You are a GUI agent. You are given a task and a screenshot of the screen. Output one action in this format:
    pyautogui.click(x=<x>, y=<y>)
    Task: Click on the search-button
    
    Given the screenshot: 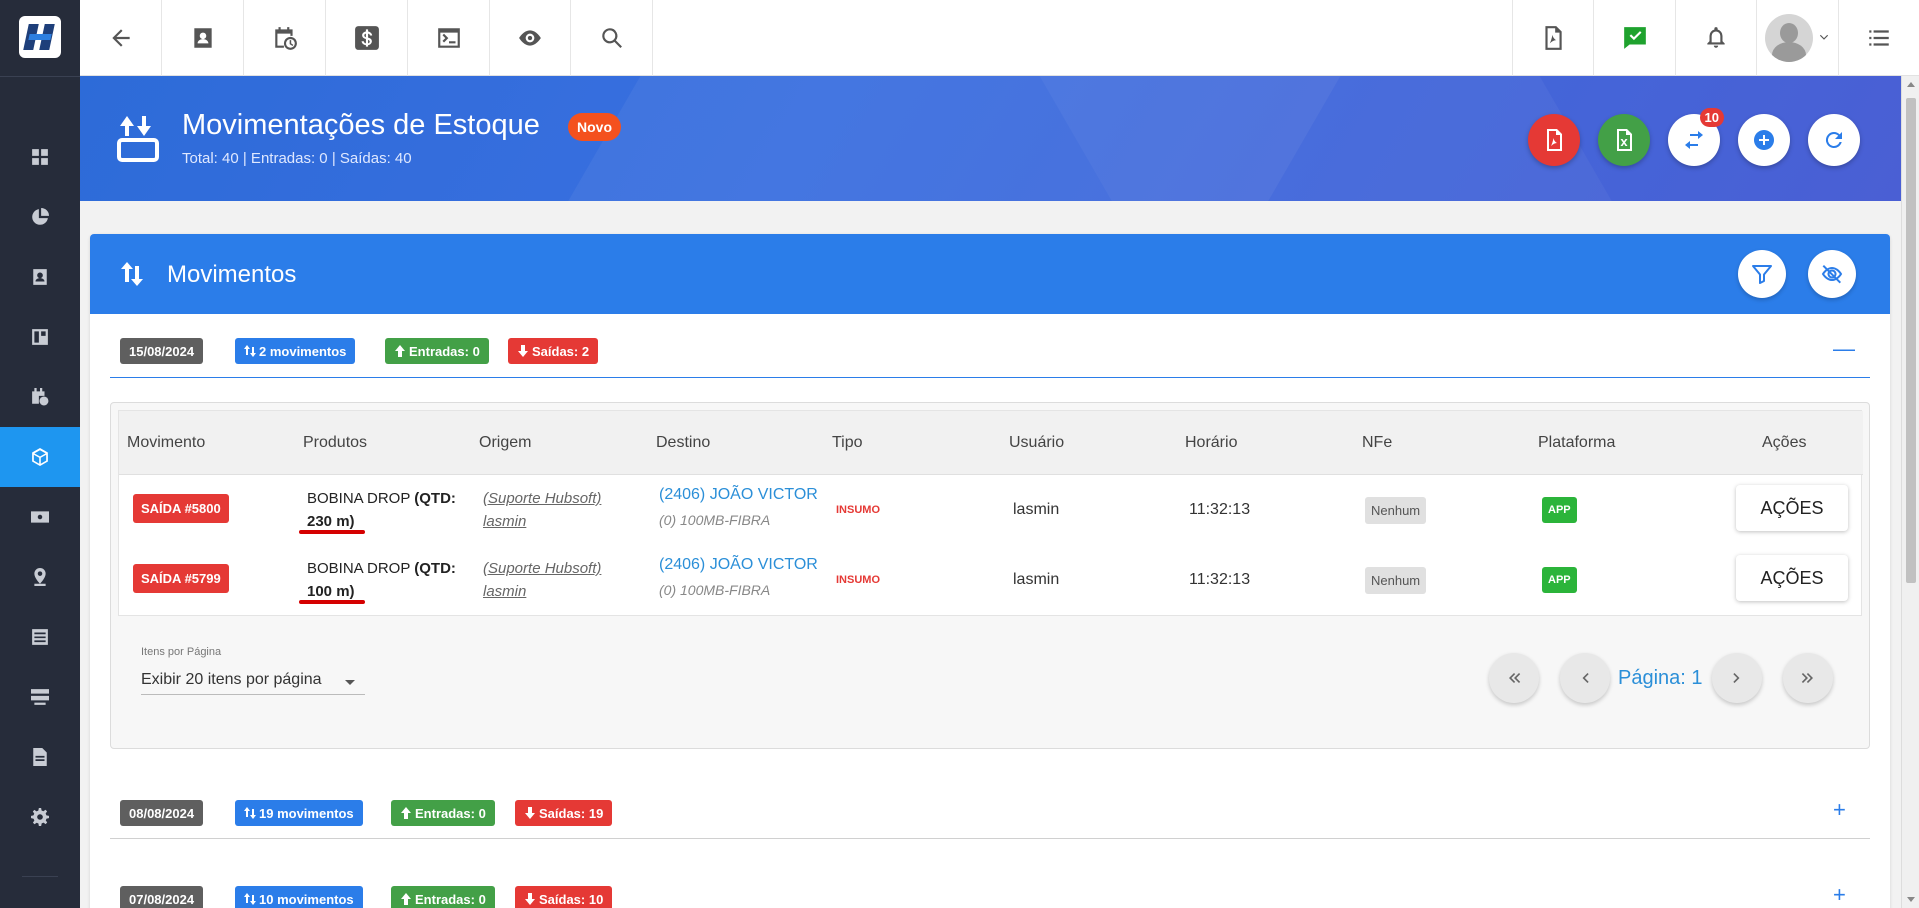 What is the action you would take?
    pyautogui.click(x=612, y=38)
    